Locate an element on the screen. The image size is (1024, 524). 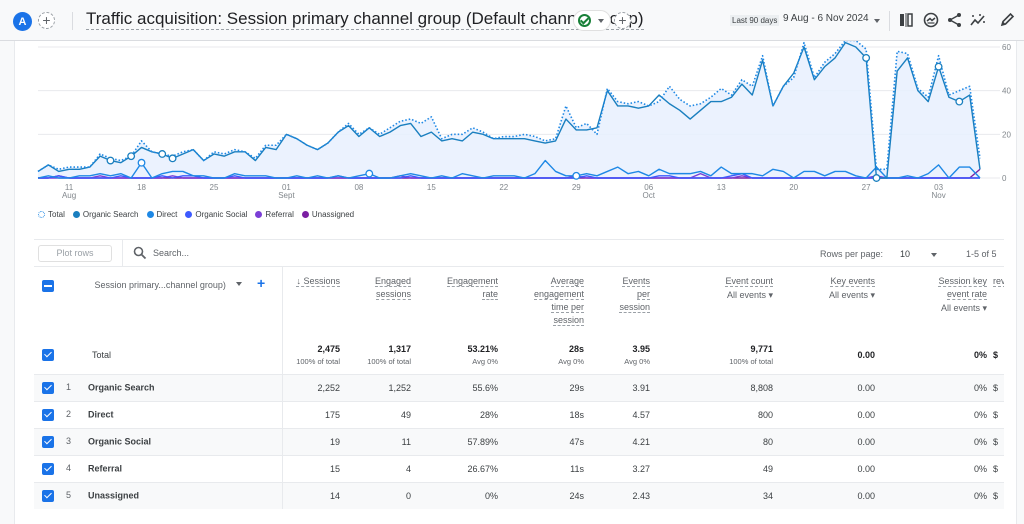
col-header-sessions: ↓ Sessions is located at coordinates (314, 302).